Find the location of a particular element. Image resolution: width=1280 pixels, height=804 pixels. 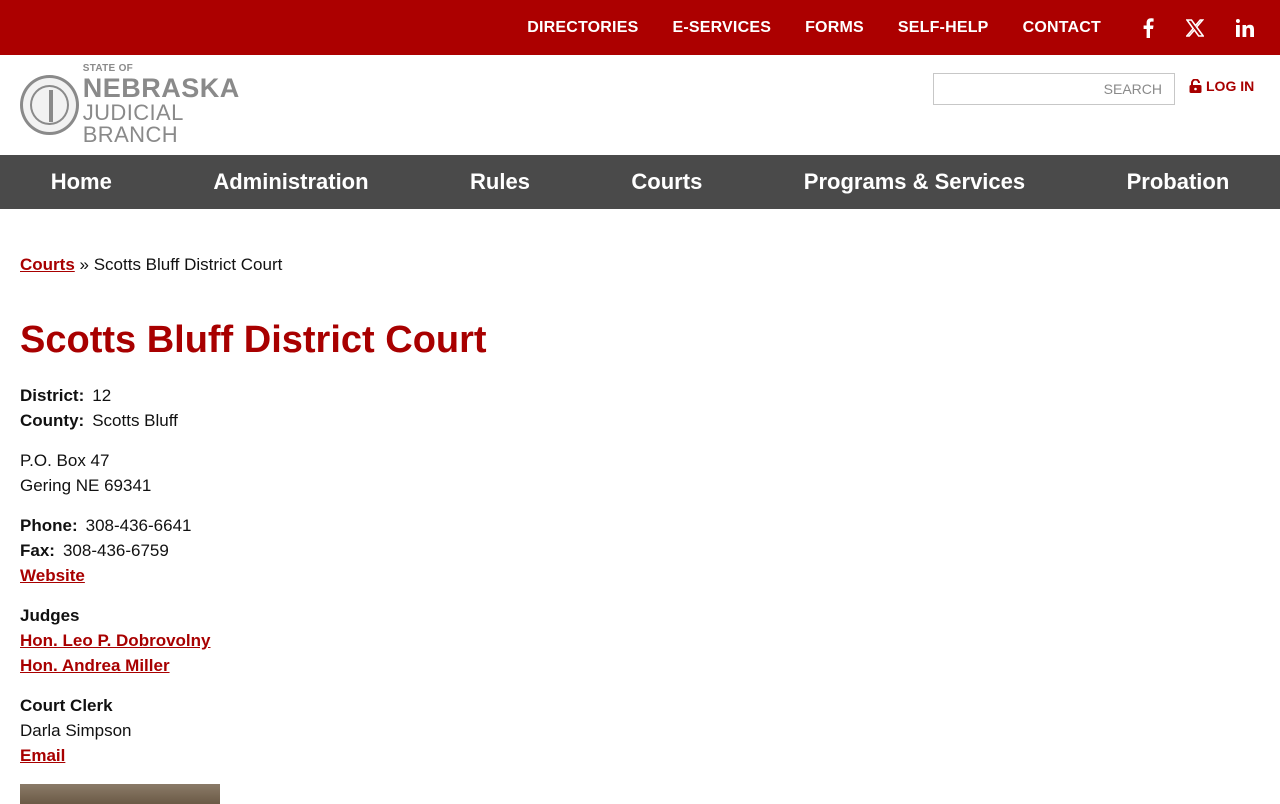

district-row: District: 12 is located at coordinates (320, 395).